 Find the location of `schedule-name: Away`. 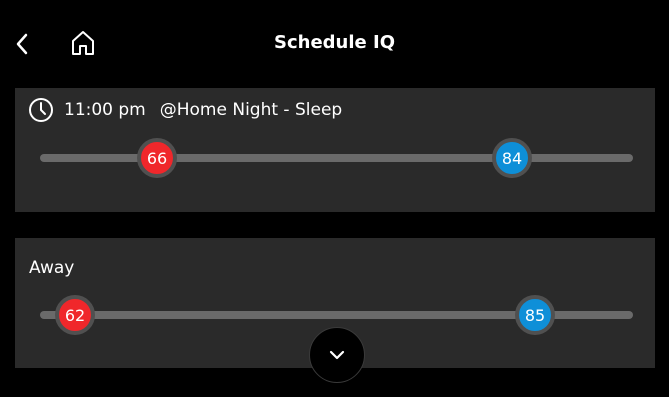

schedule-name: Away is located at coordinates (52, 268).